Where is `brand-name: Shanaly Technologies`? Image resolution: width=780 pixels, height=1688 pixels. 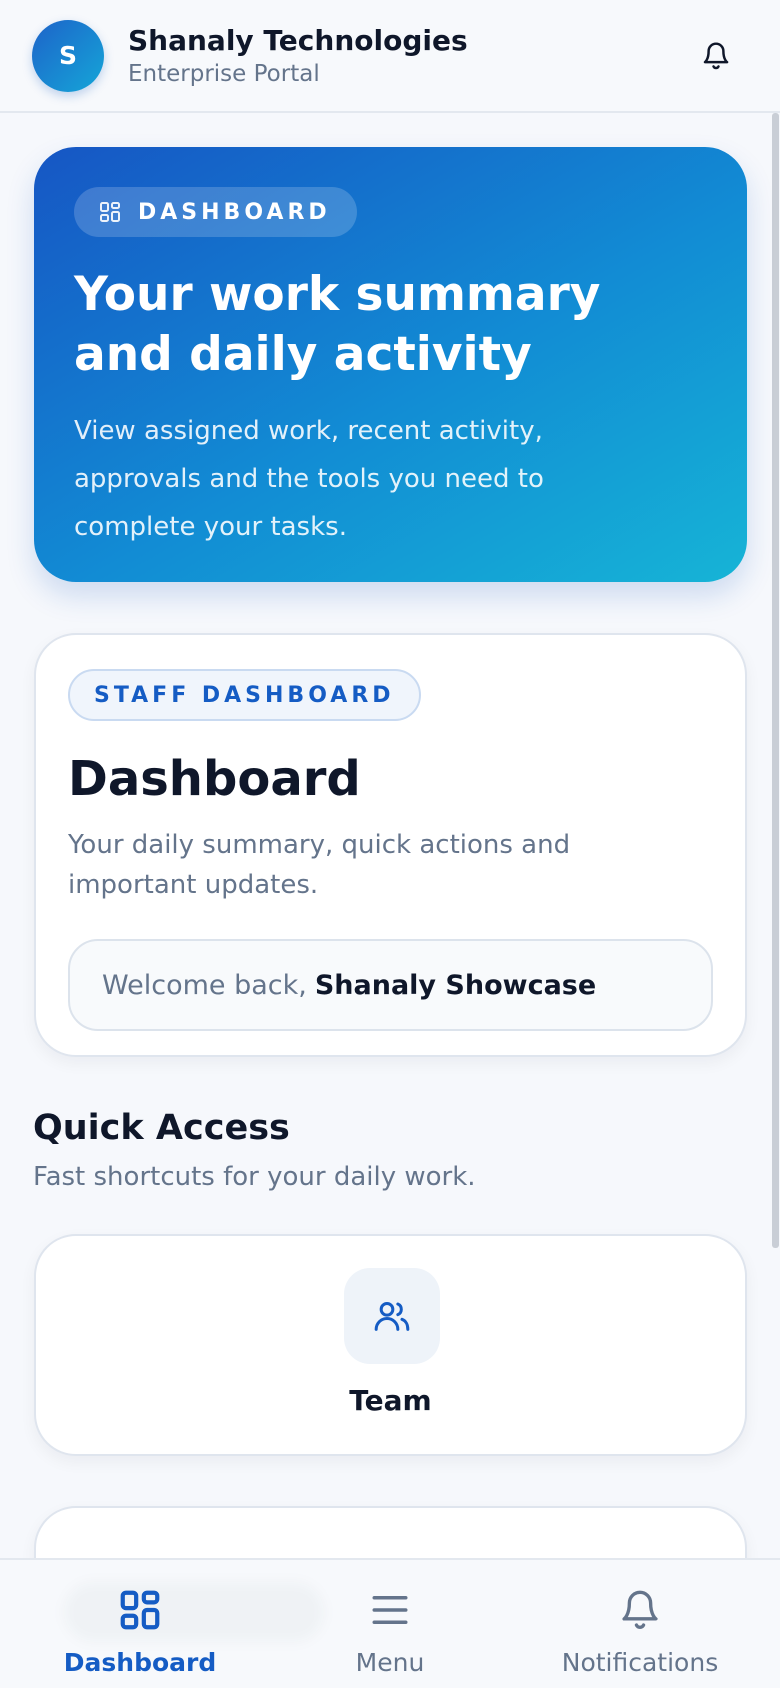
brand-name: Shanaly Technologies is located at coordinates (298, 40).